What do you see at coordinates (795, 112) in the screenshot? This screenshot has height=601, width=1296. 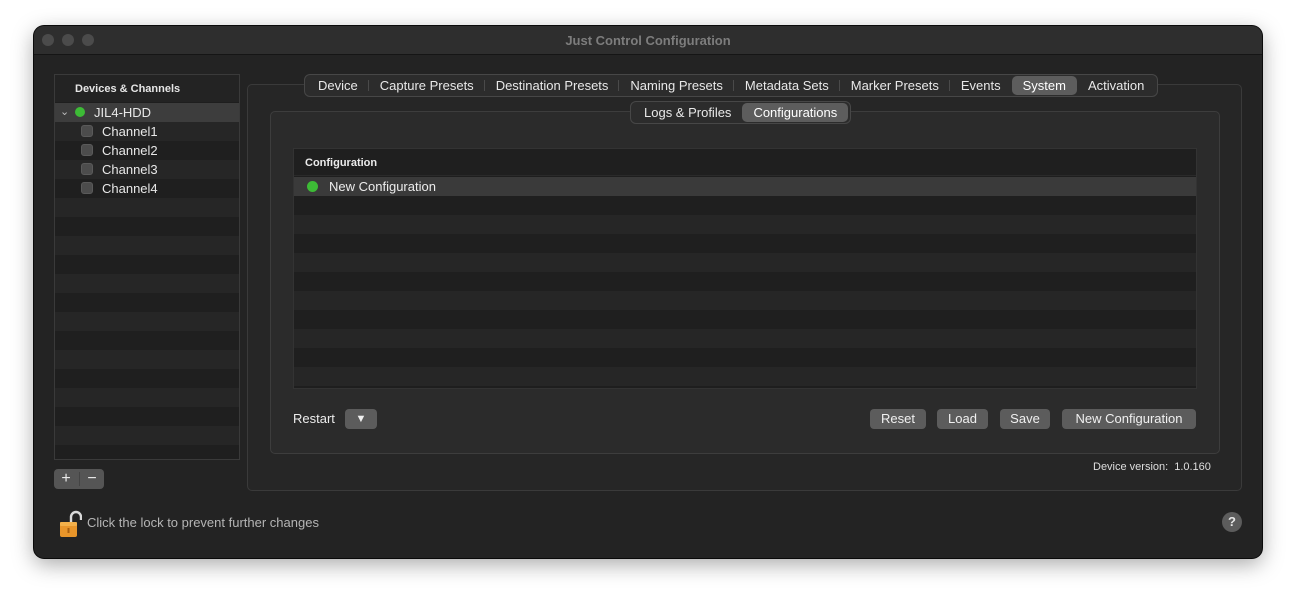 I see `tab-configurations: Configurations` at bounding box center [795, 112].